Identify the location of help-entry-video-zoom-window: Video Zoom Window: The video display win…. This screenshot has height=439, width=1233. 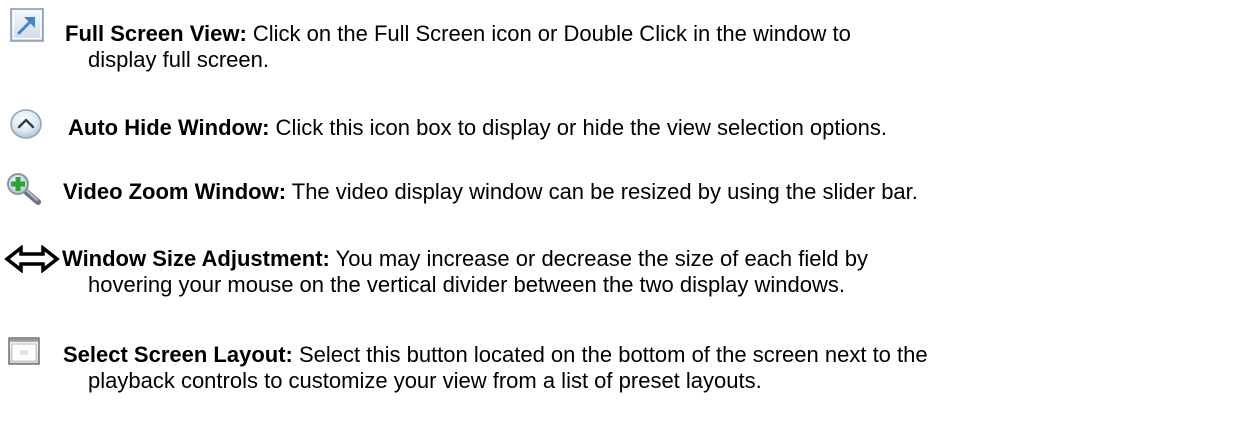
(612, 195).